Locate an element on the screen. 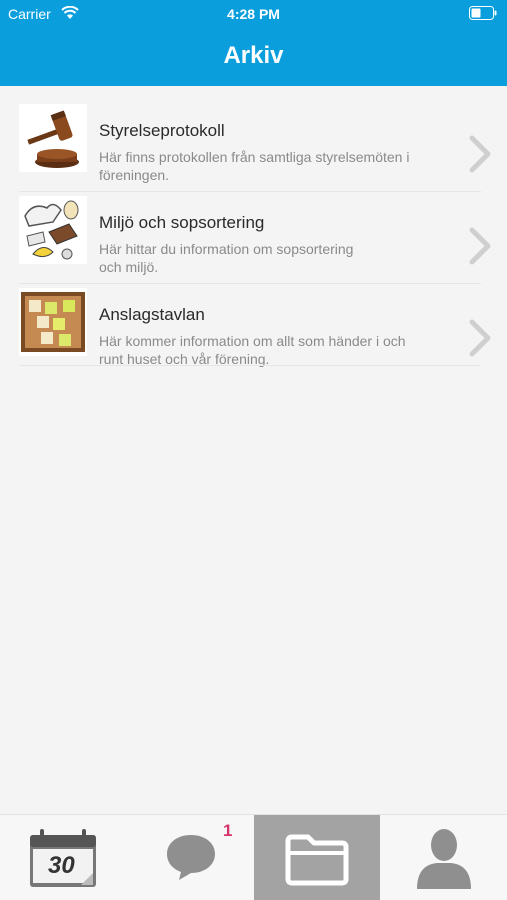 This screenshot has width=507, height=900. item-title: Styrelseprotokoll is located at coordinates (162, 130).